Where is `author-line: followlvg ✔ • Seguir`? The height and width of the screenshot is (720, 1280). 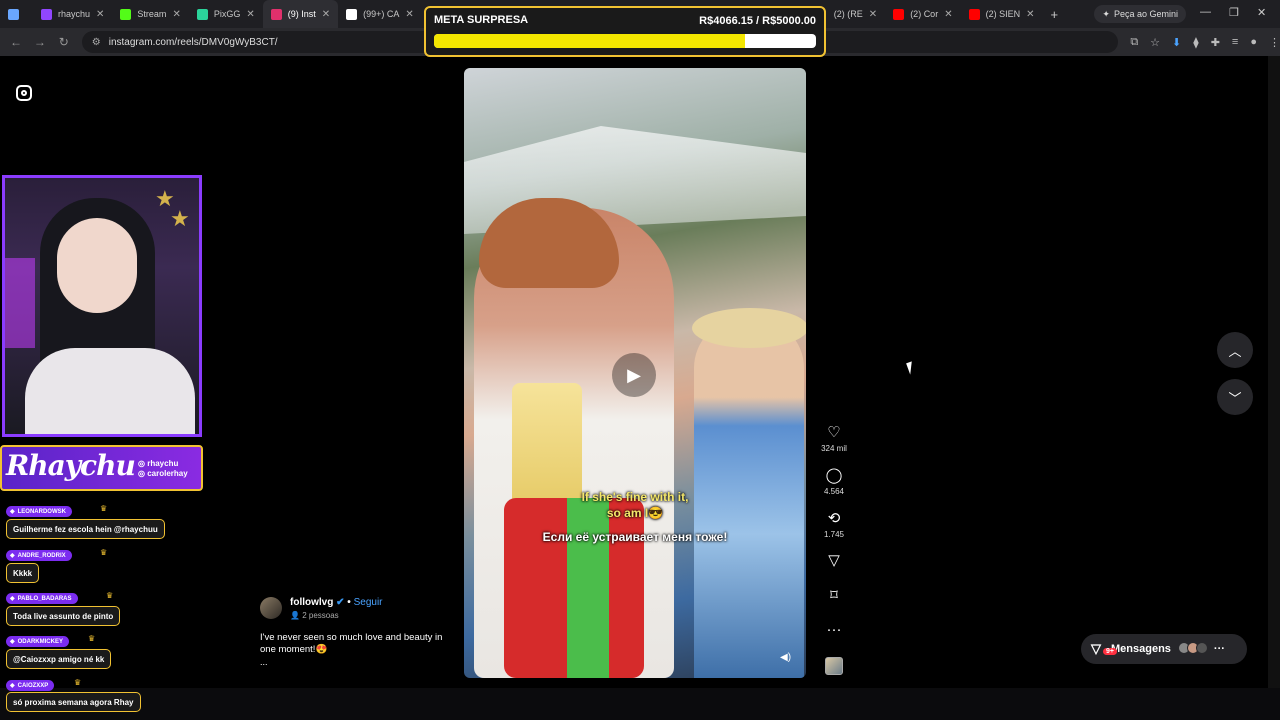
author-line: followlvg ✔ • Seguir is located at coordinates (336, 602).